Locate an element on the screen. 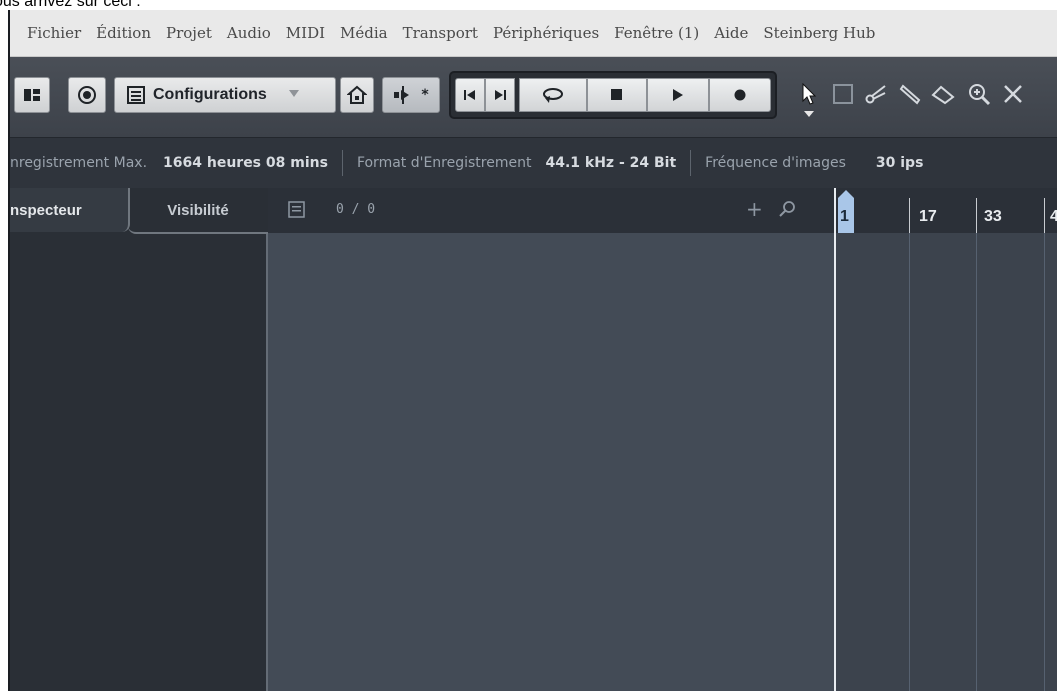  zoom-tool is located at coordinates (979, 94).